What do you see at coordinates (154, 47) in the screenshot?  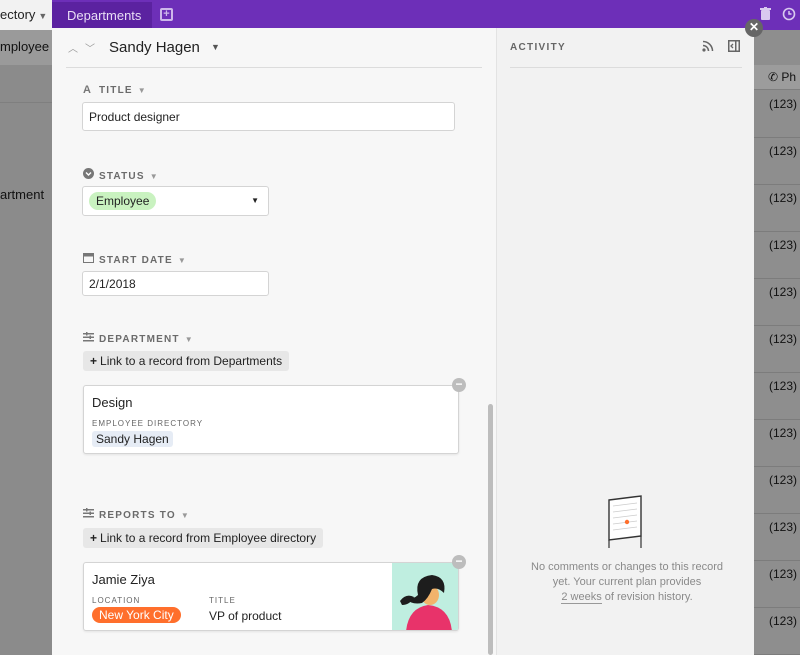 I see `record-name: Sandy Hagen` at bounding box center [154, 47].